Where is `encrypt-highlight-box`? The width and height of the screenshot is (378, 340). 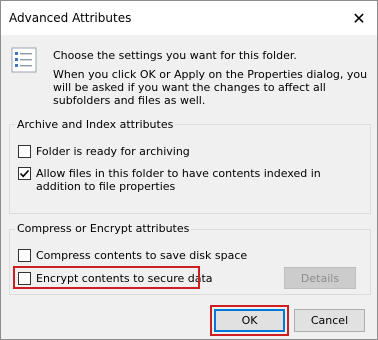 encrypt-highlight-box is located at coordinates (106, 277).